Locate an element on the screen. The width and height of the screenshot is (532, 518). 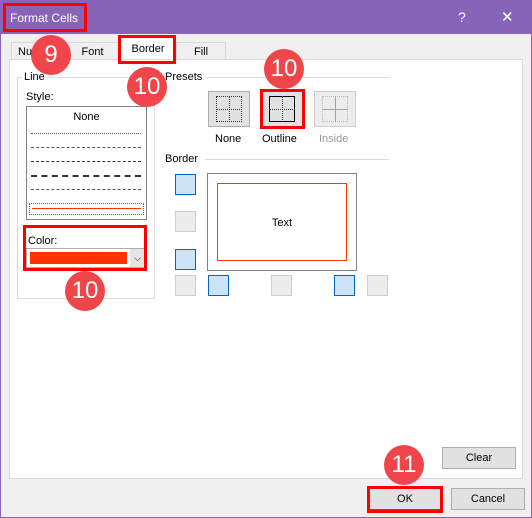
border-diagonal-down-button is located at coordinates (377, 285).